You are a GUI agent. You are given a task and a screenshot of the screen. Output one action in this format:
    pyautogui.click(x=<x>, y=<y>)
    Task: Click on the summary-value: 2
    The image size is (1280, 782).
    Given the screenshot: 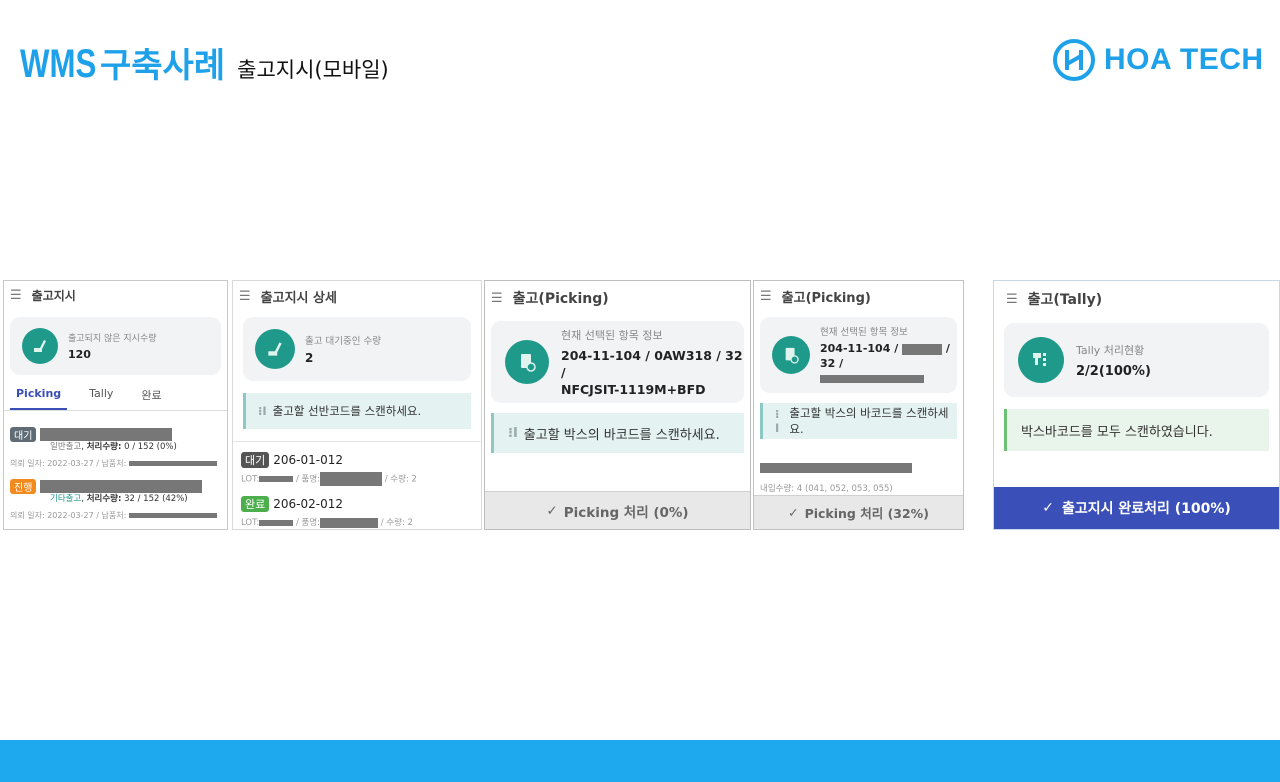 What is the action you would take?
    pyautogui.click(x=309, y=358)
    